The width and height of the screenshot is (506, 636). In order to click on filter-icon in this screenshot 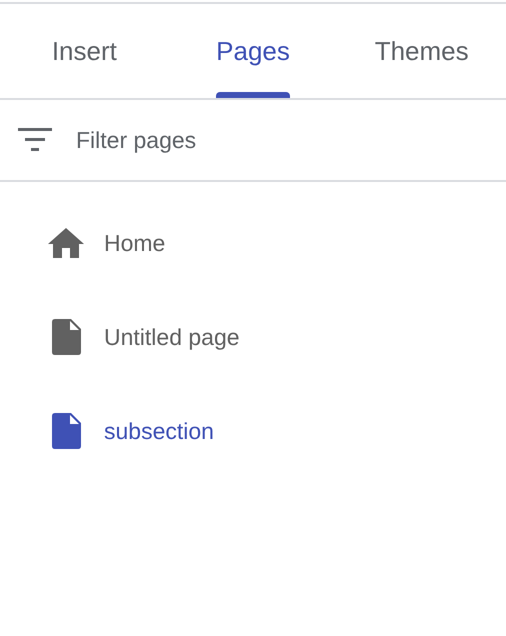, I will do `click(35, 140)`.